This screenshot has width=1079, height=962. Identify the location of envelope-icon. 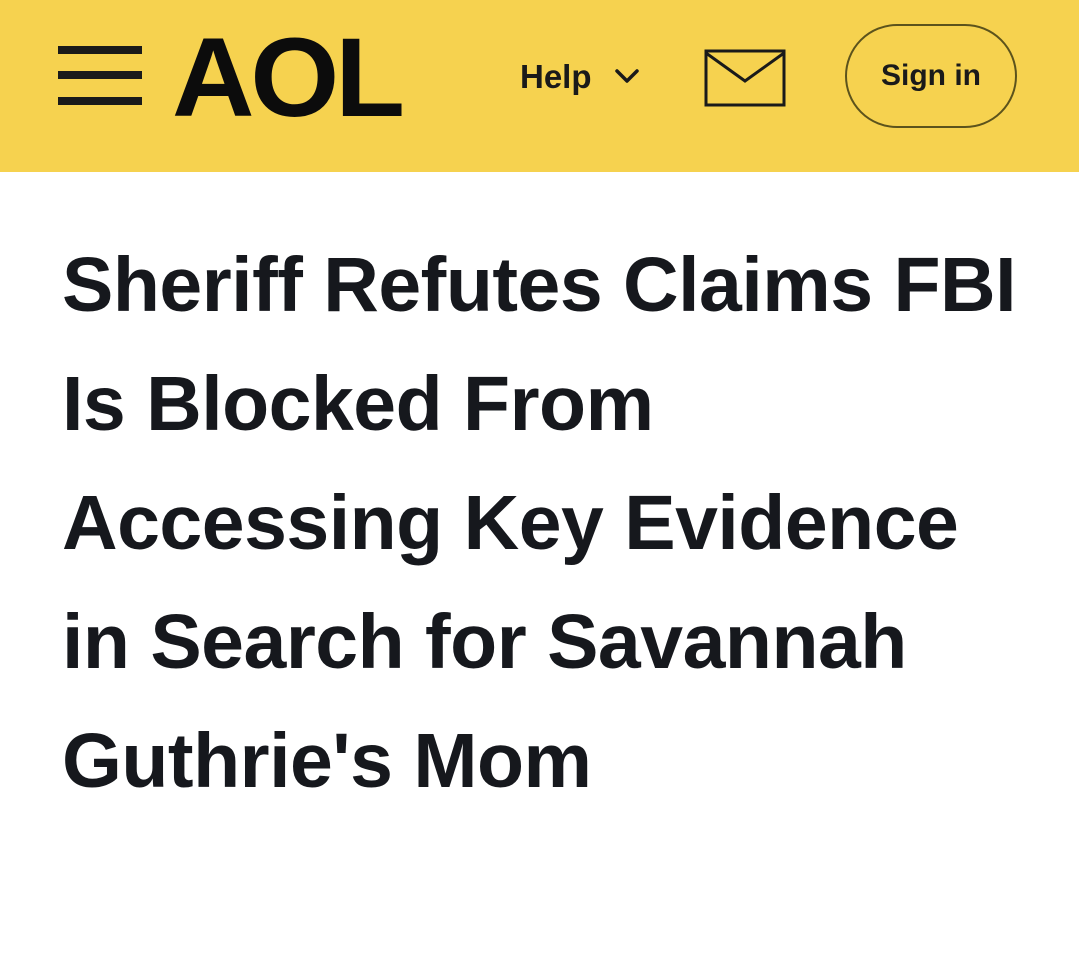
(745, 78).